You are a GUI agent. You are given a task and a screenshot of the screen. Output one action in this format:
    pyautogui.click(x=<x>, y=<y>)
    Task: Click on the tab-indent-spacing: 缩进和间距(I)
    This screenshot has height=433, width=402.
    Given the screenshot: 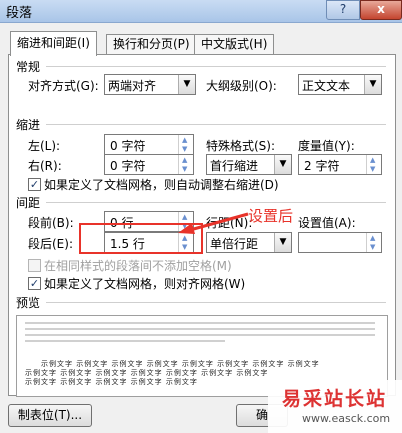 What is the action you would take?
    pyautogui.click(x=53, y=43)
    